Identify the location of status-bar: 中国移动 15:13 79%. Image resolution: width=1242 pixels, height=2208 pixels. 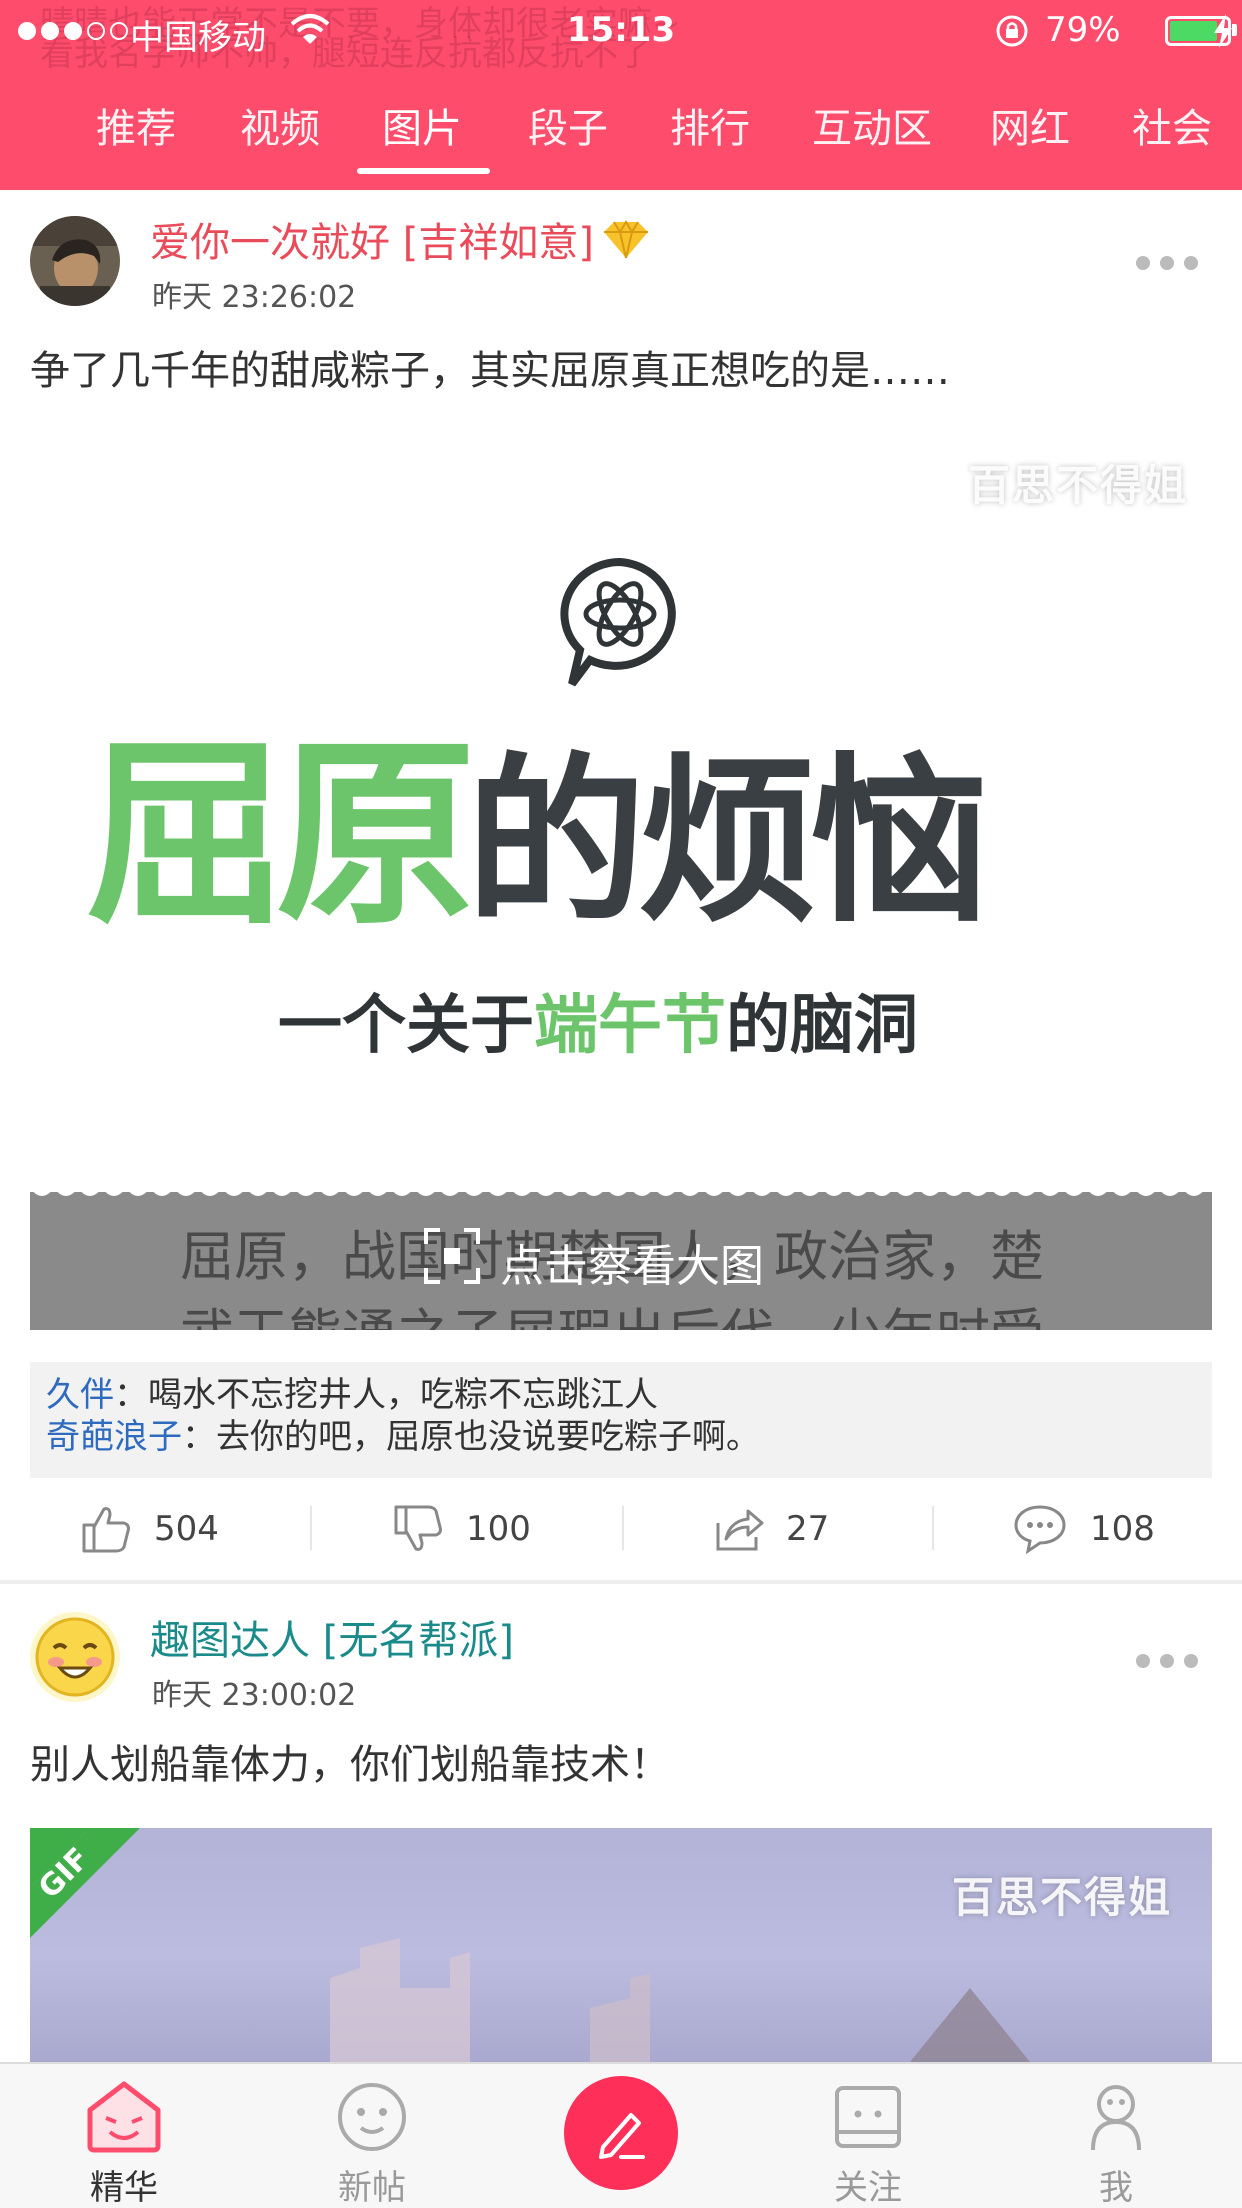
(621, 31).